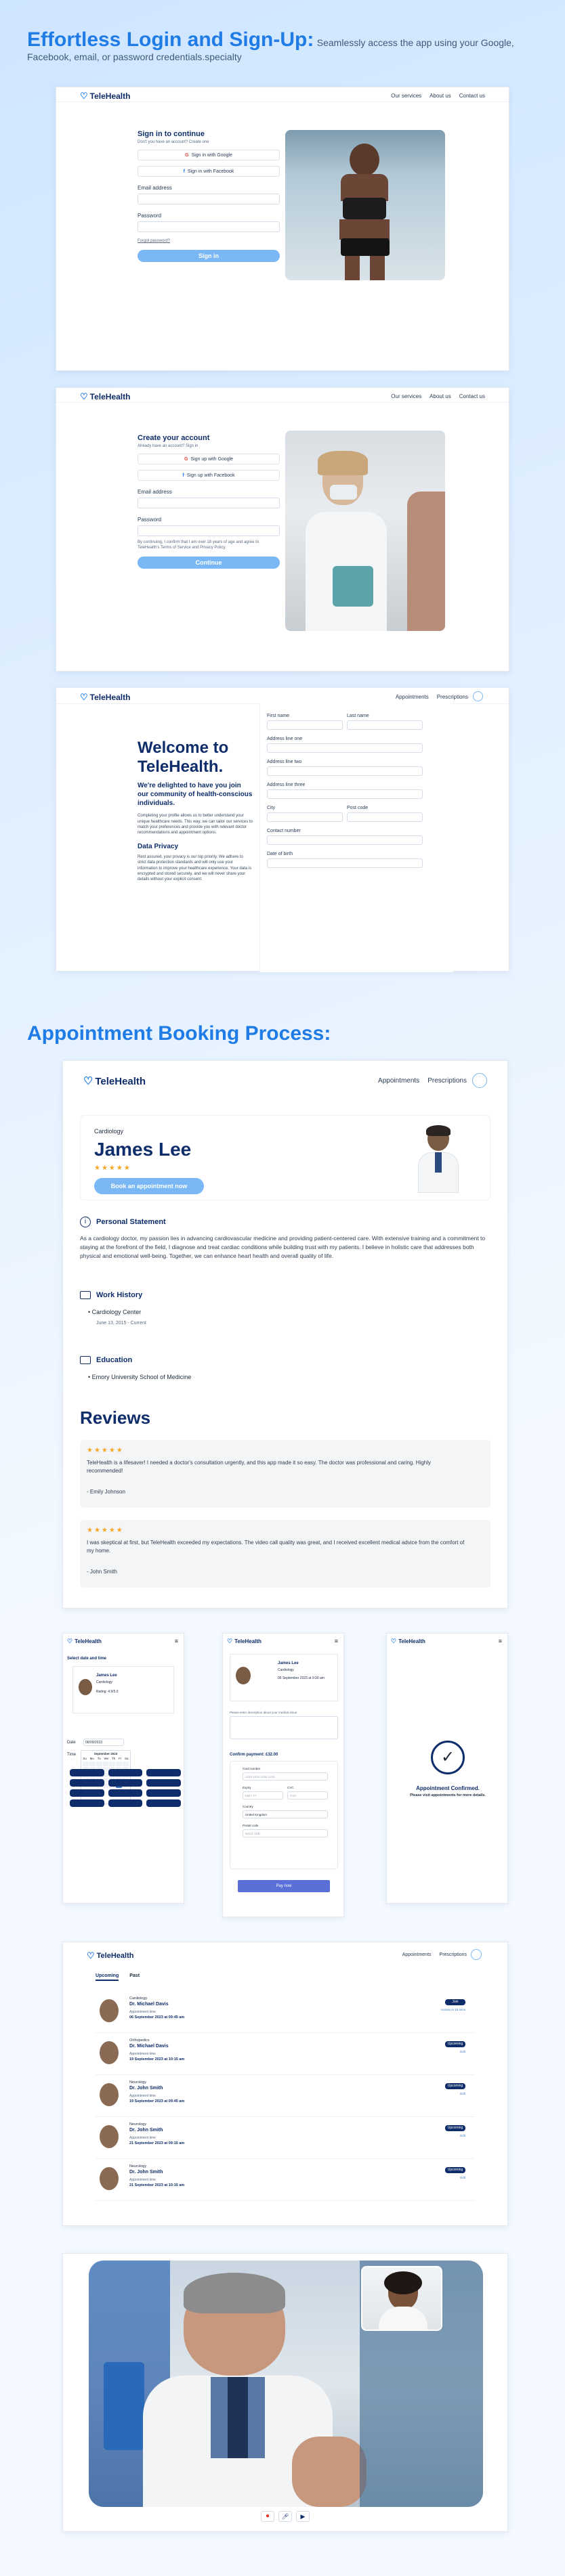  I want to click on camera-icon: ▶, so click(303, 2516).